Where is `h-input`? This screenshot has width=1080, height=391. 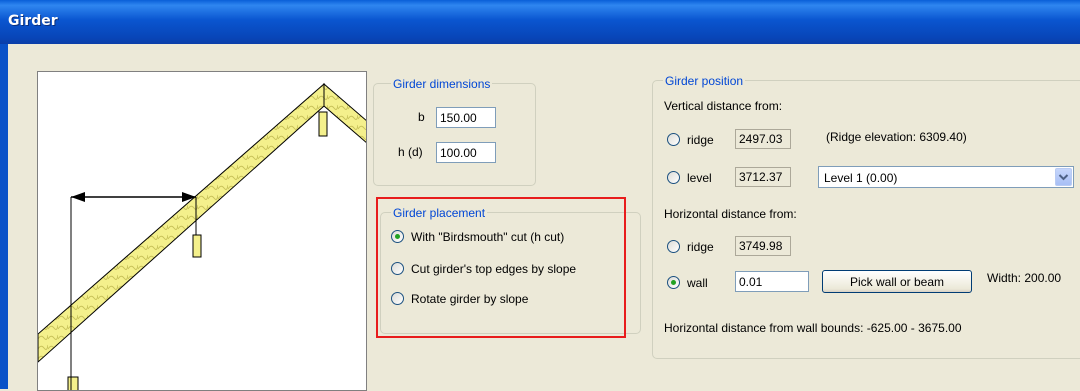
h-input is located at coordinates (466, 152).